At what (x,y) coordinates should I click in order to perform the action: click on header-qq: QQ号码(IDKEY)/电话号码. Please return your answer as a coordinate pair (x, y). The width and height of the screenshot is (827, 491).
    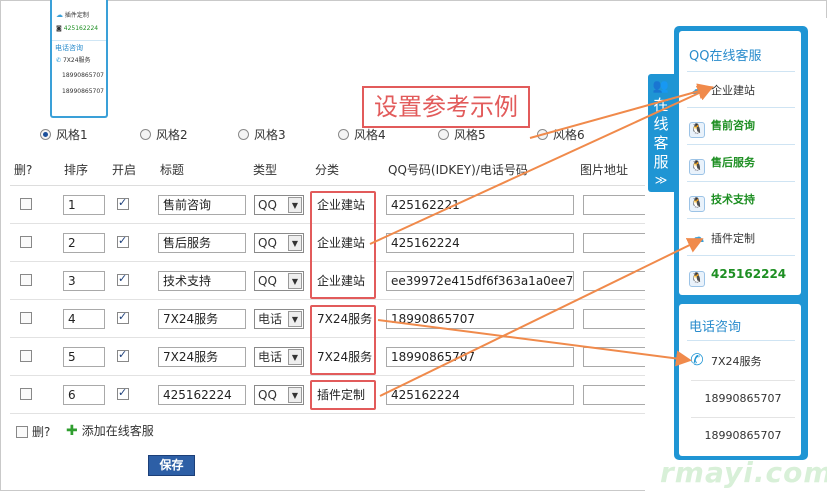
    Looking at the image, I should click on (458, 170).